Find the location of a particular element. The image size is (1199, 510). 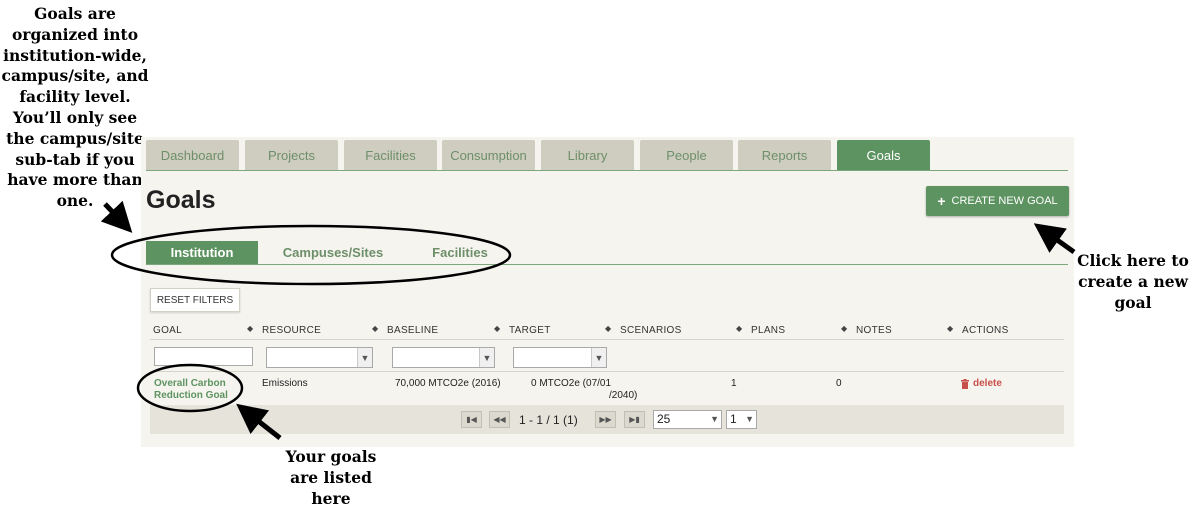

target-filter-select: ▼ is located at coordinates (560, 357).